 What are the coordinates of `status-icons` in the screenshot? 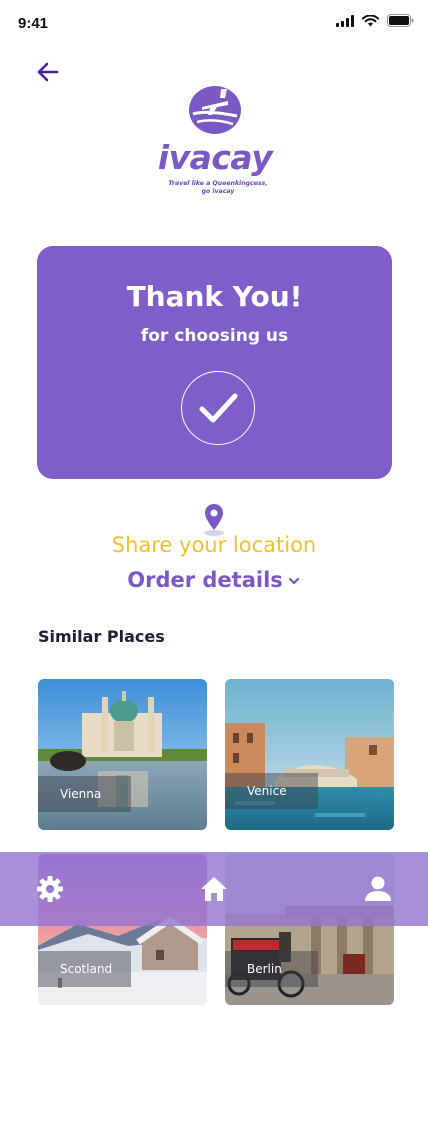 It's located at (375, 20).